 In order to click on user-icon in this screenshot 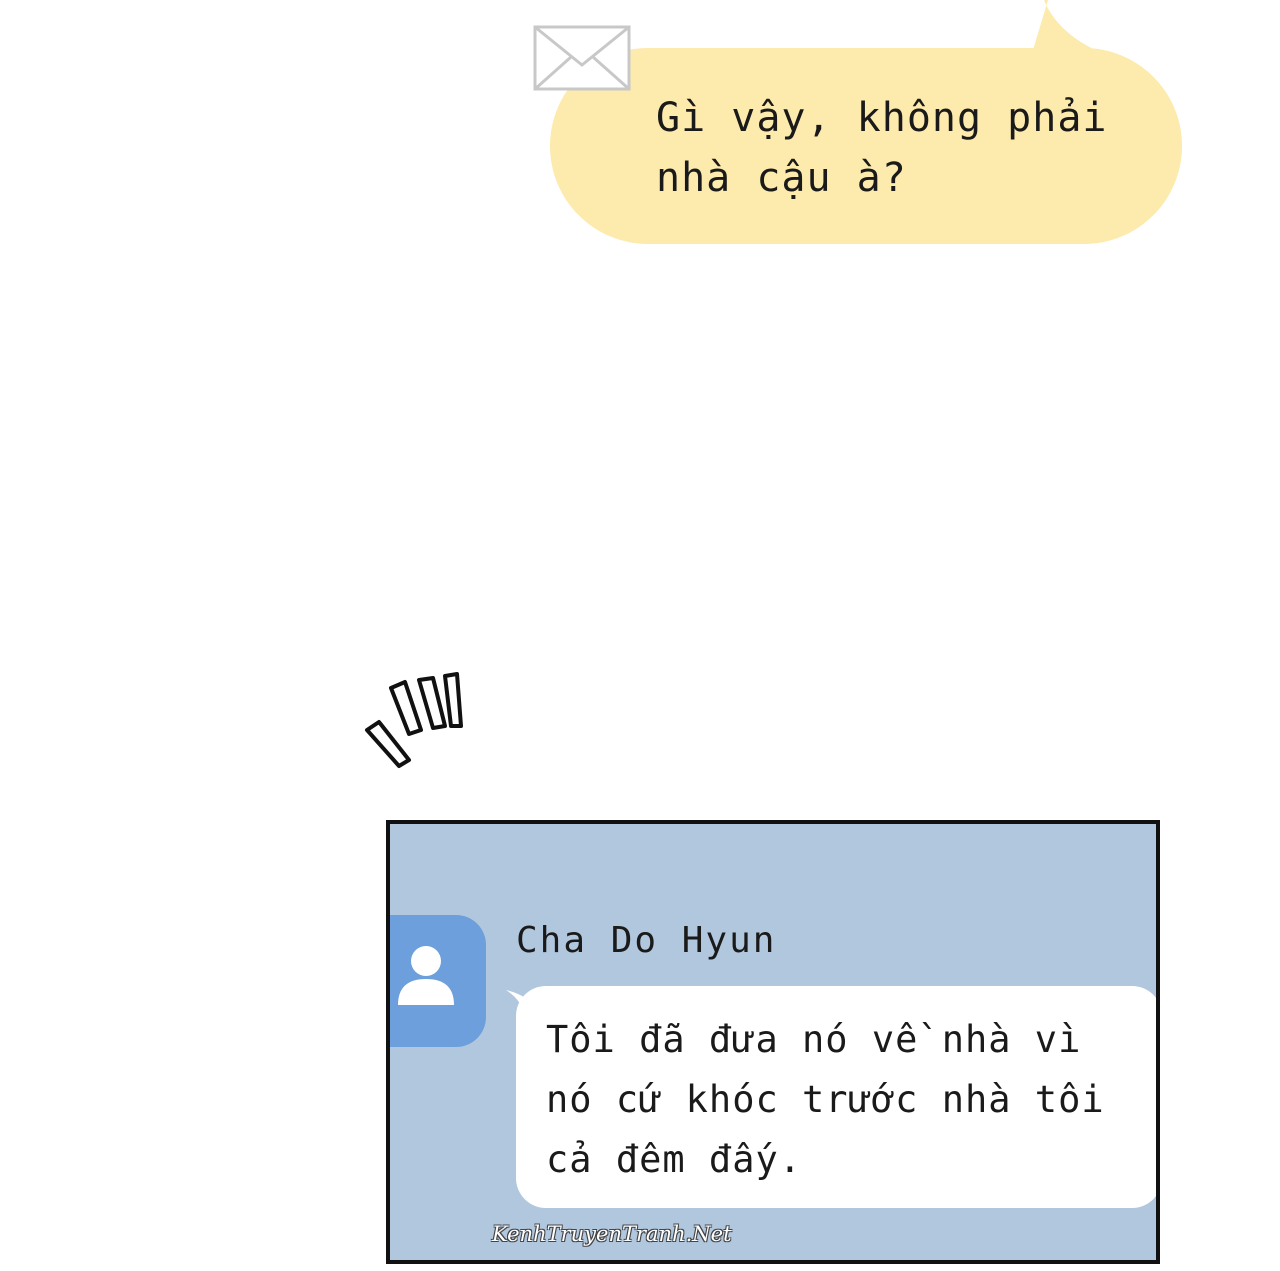, I will do `click(426, 975)`.